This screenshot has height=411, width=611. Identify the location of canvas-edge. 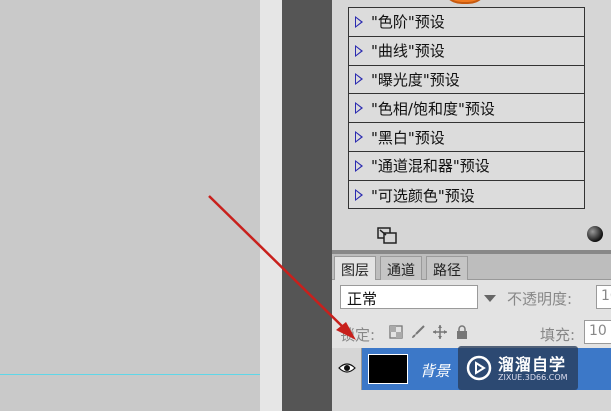
(271, 205).